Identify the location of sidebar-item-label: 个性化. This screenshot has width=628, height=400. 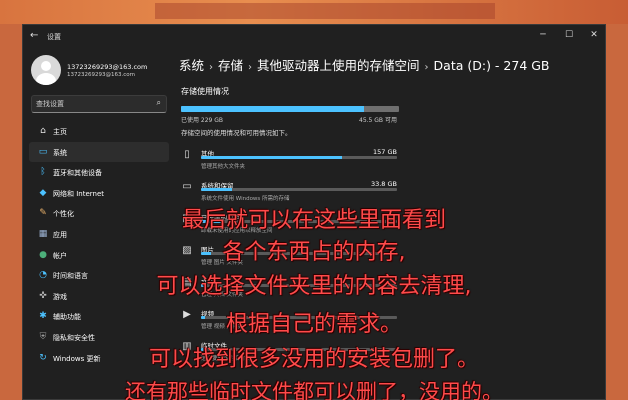
(63, 214).